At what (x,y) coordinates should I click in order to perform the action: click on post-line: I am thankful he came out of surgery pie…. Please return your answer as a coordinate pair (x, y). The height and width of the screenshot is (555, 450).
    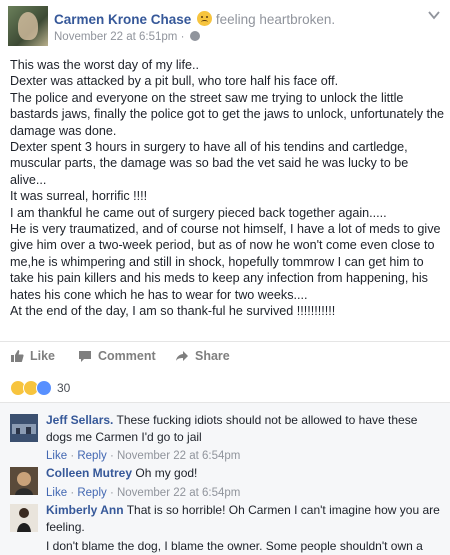
    Looking at the image, I should click on (198, 212).